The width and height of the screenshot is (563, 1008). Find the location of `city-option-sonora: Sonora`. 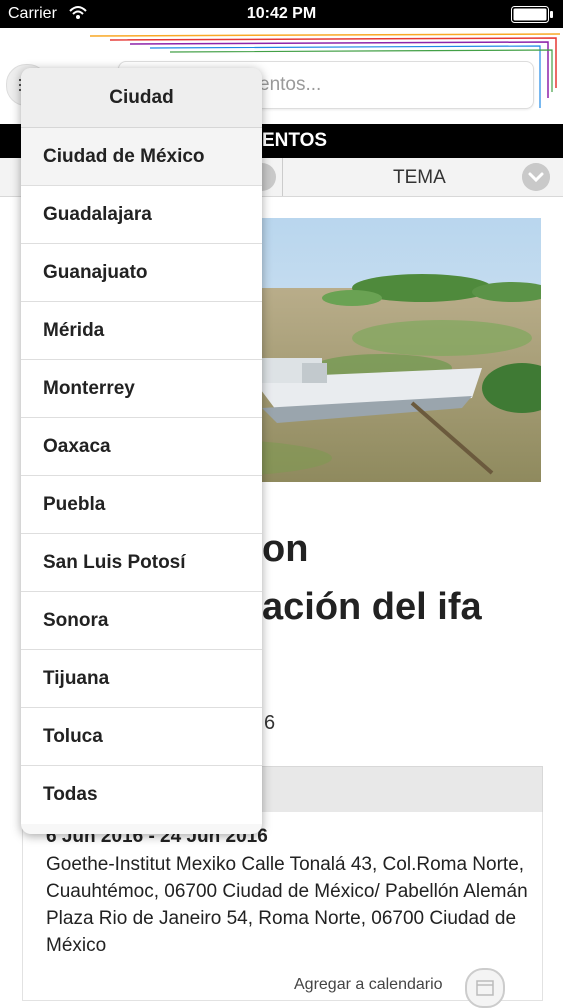

city-option-sonora: Sonora is located at coordinates (141, 621).